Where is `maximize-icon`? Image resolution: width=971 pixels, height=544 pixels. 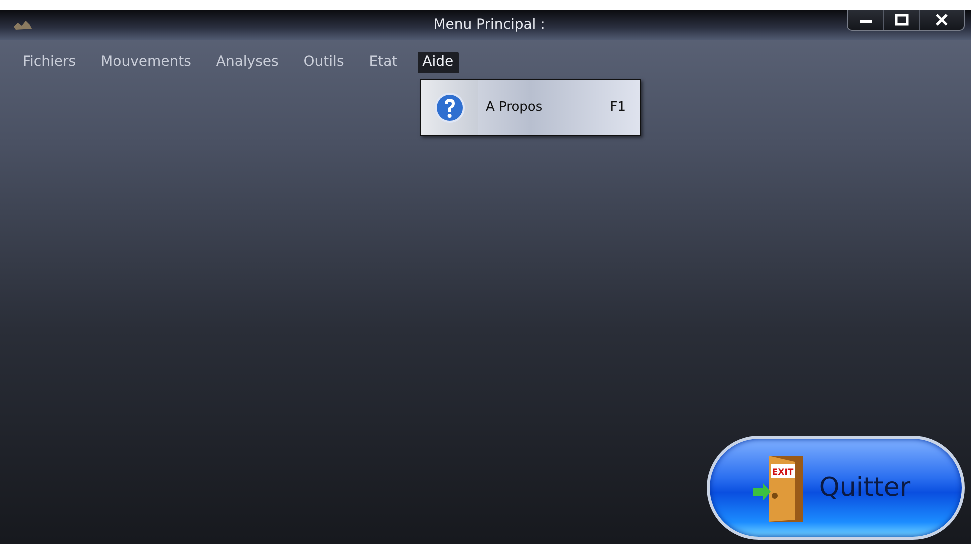
maximize-icon is located at coordinates (901, 20).